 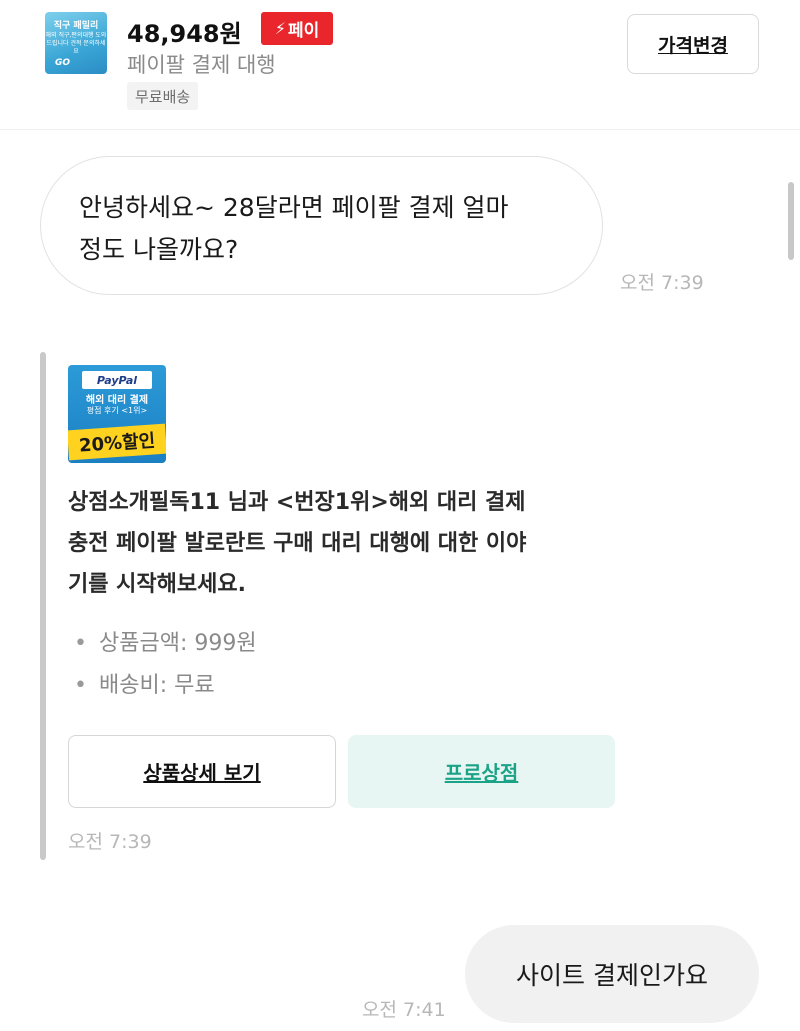 What do you see at coordinates (303, 31) in the screenshot?
I see `pay-badge-label: 페이` at bounding box center [303, 31].